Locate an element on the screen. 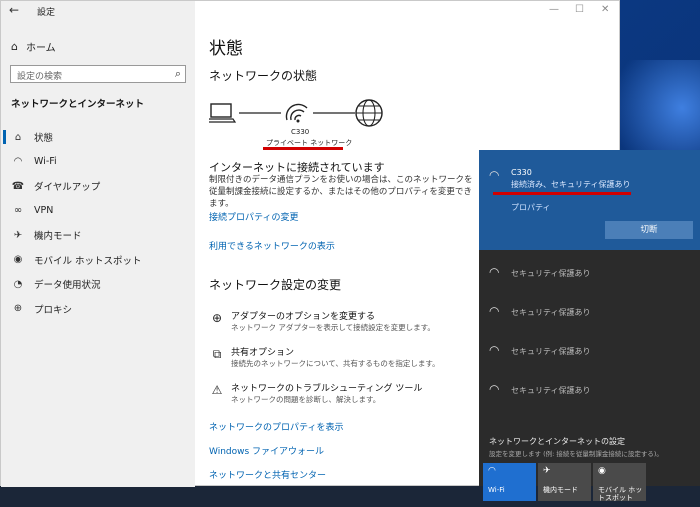  disconnect-button: 切断 is located at coordinates (649, 230).